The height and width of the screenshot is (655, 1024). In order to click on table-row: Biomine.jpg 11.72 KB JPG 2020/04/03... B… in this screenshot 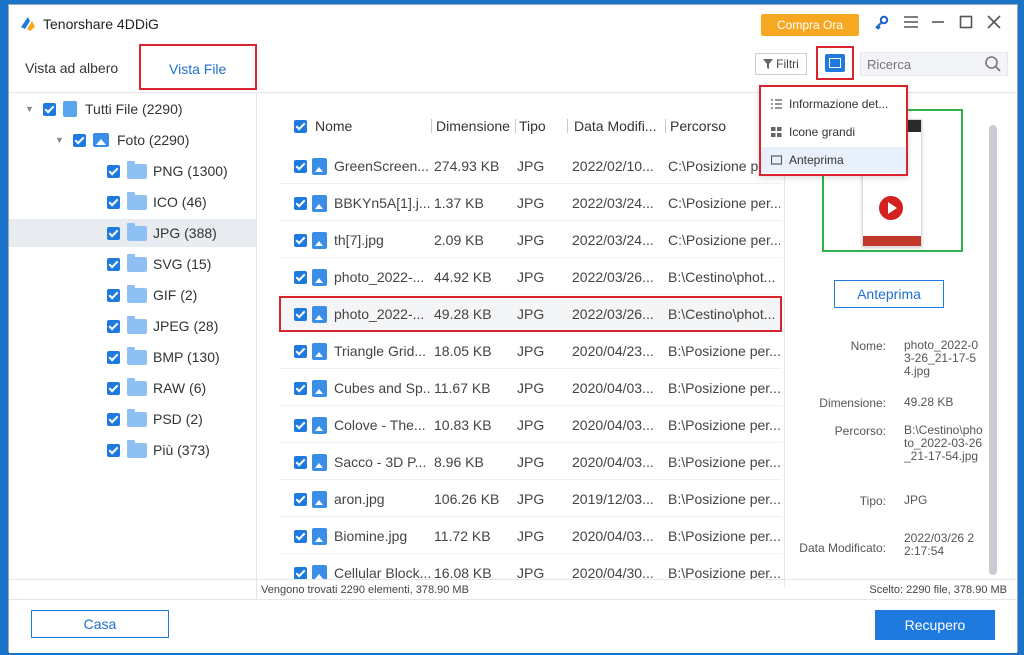, I will do `click(530, 536)`.